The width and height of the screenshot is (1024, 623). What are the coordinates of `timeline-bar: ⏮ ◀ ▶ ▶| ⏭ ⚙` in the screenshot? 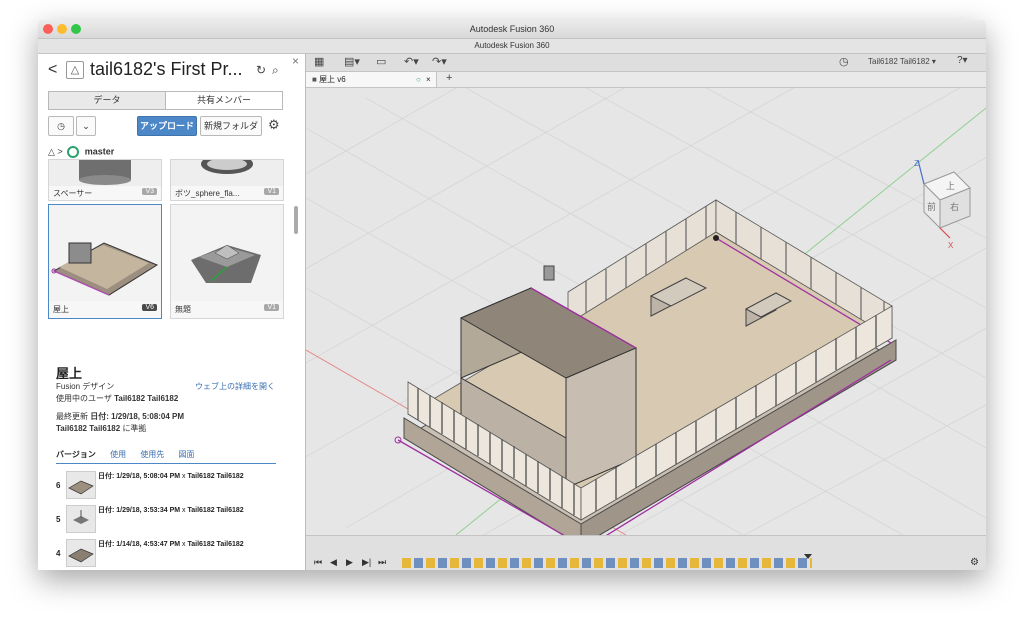 It's located at (646, 552).